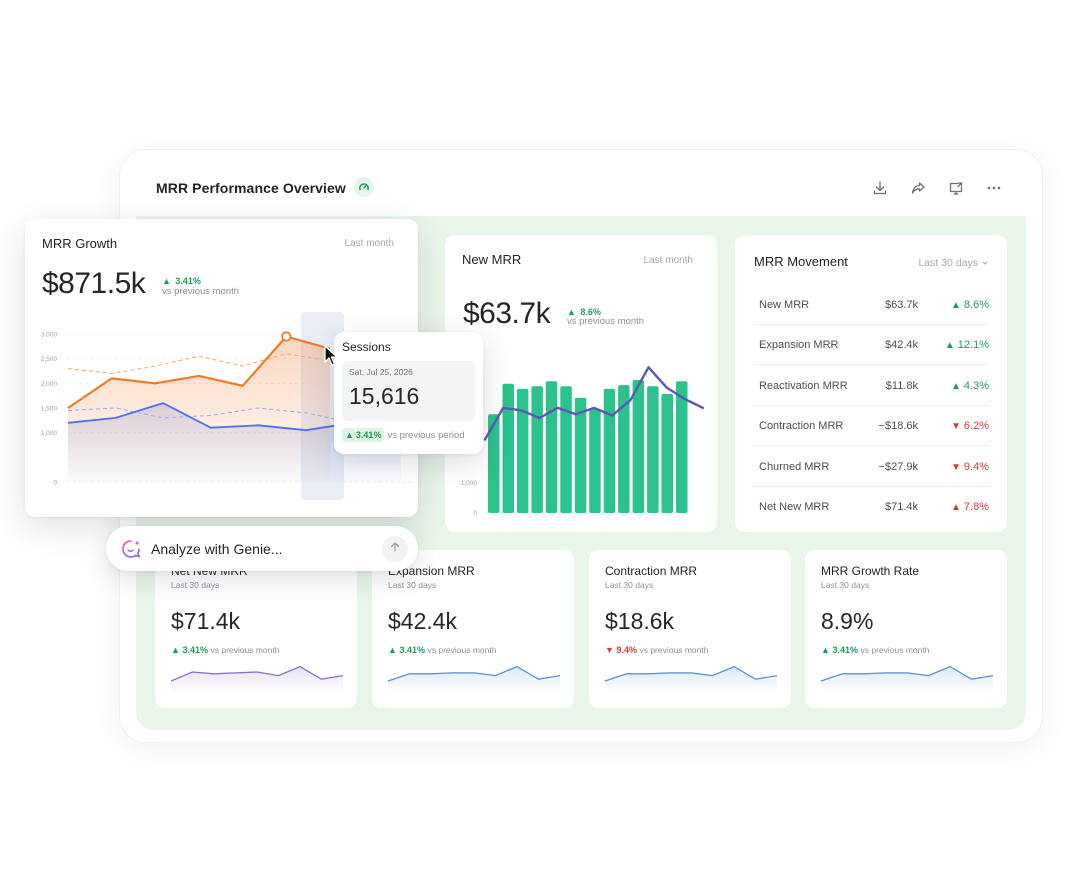 The image size is (1080, 880). I want to click on kpi-title: Contraction MRR, so click(651, 571).